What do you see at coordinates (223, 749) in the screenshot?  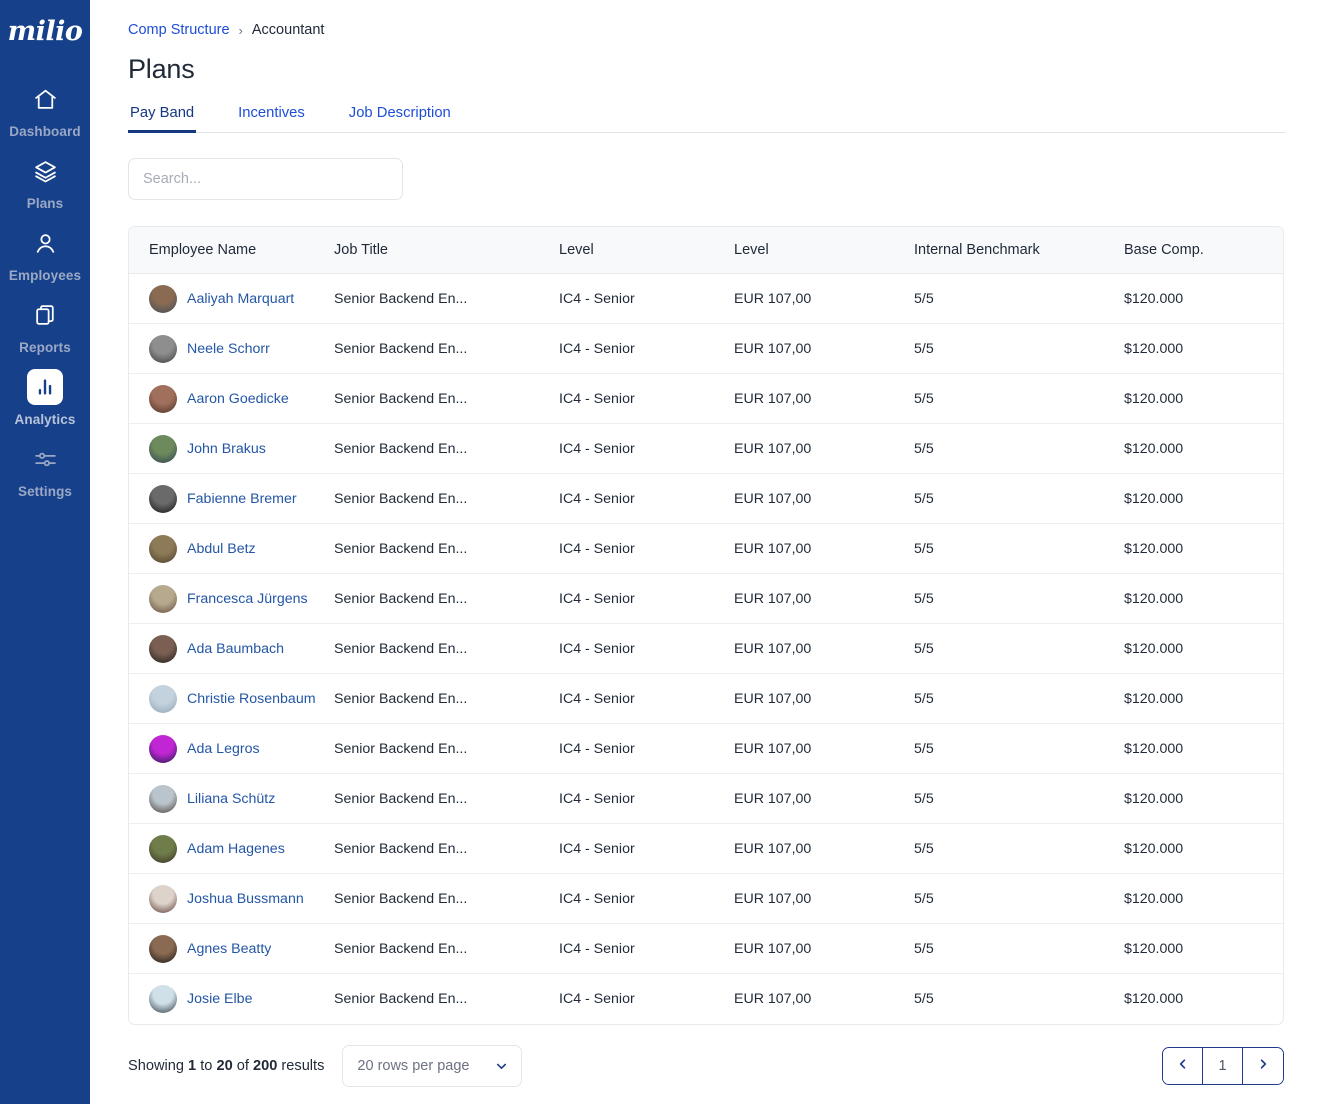 I see `employee-name-link: Ada Legros` at bounding box center [223, 749].